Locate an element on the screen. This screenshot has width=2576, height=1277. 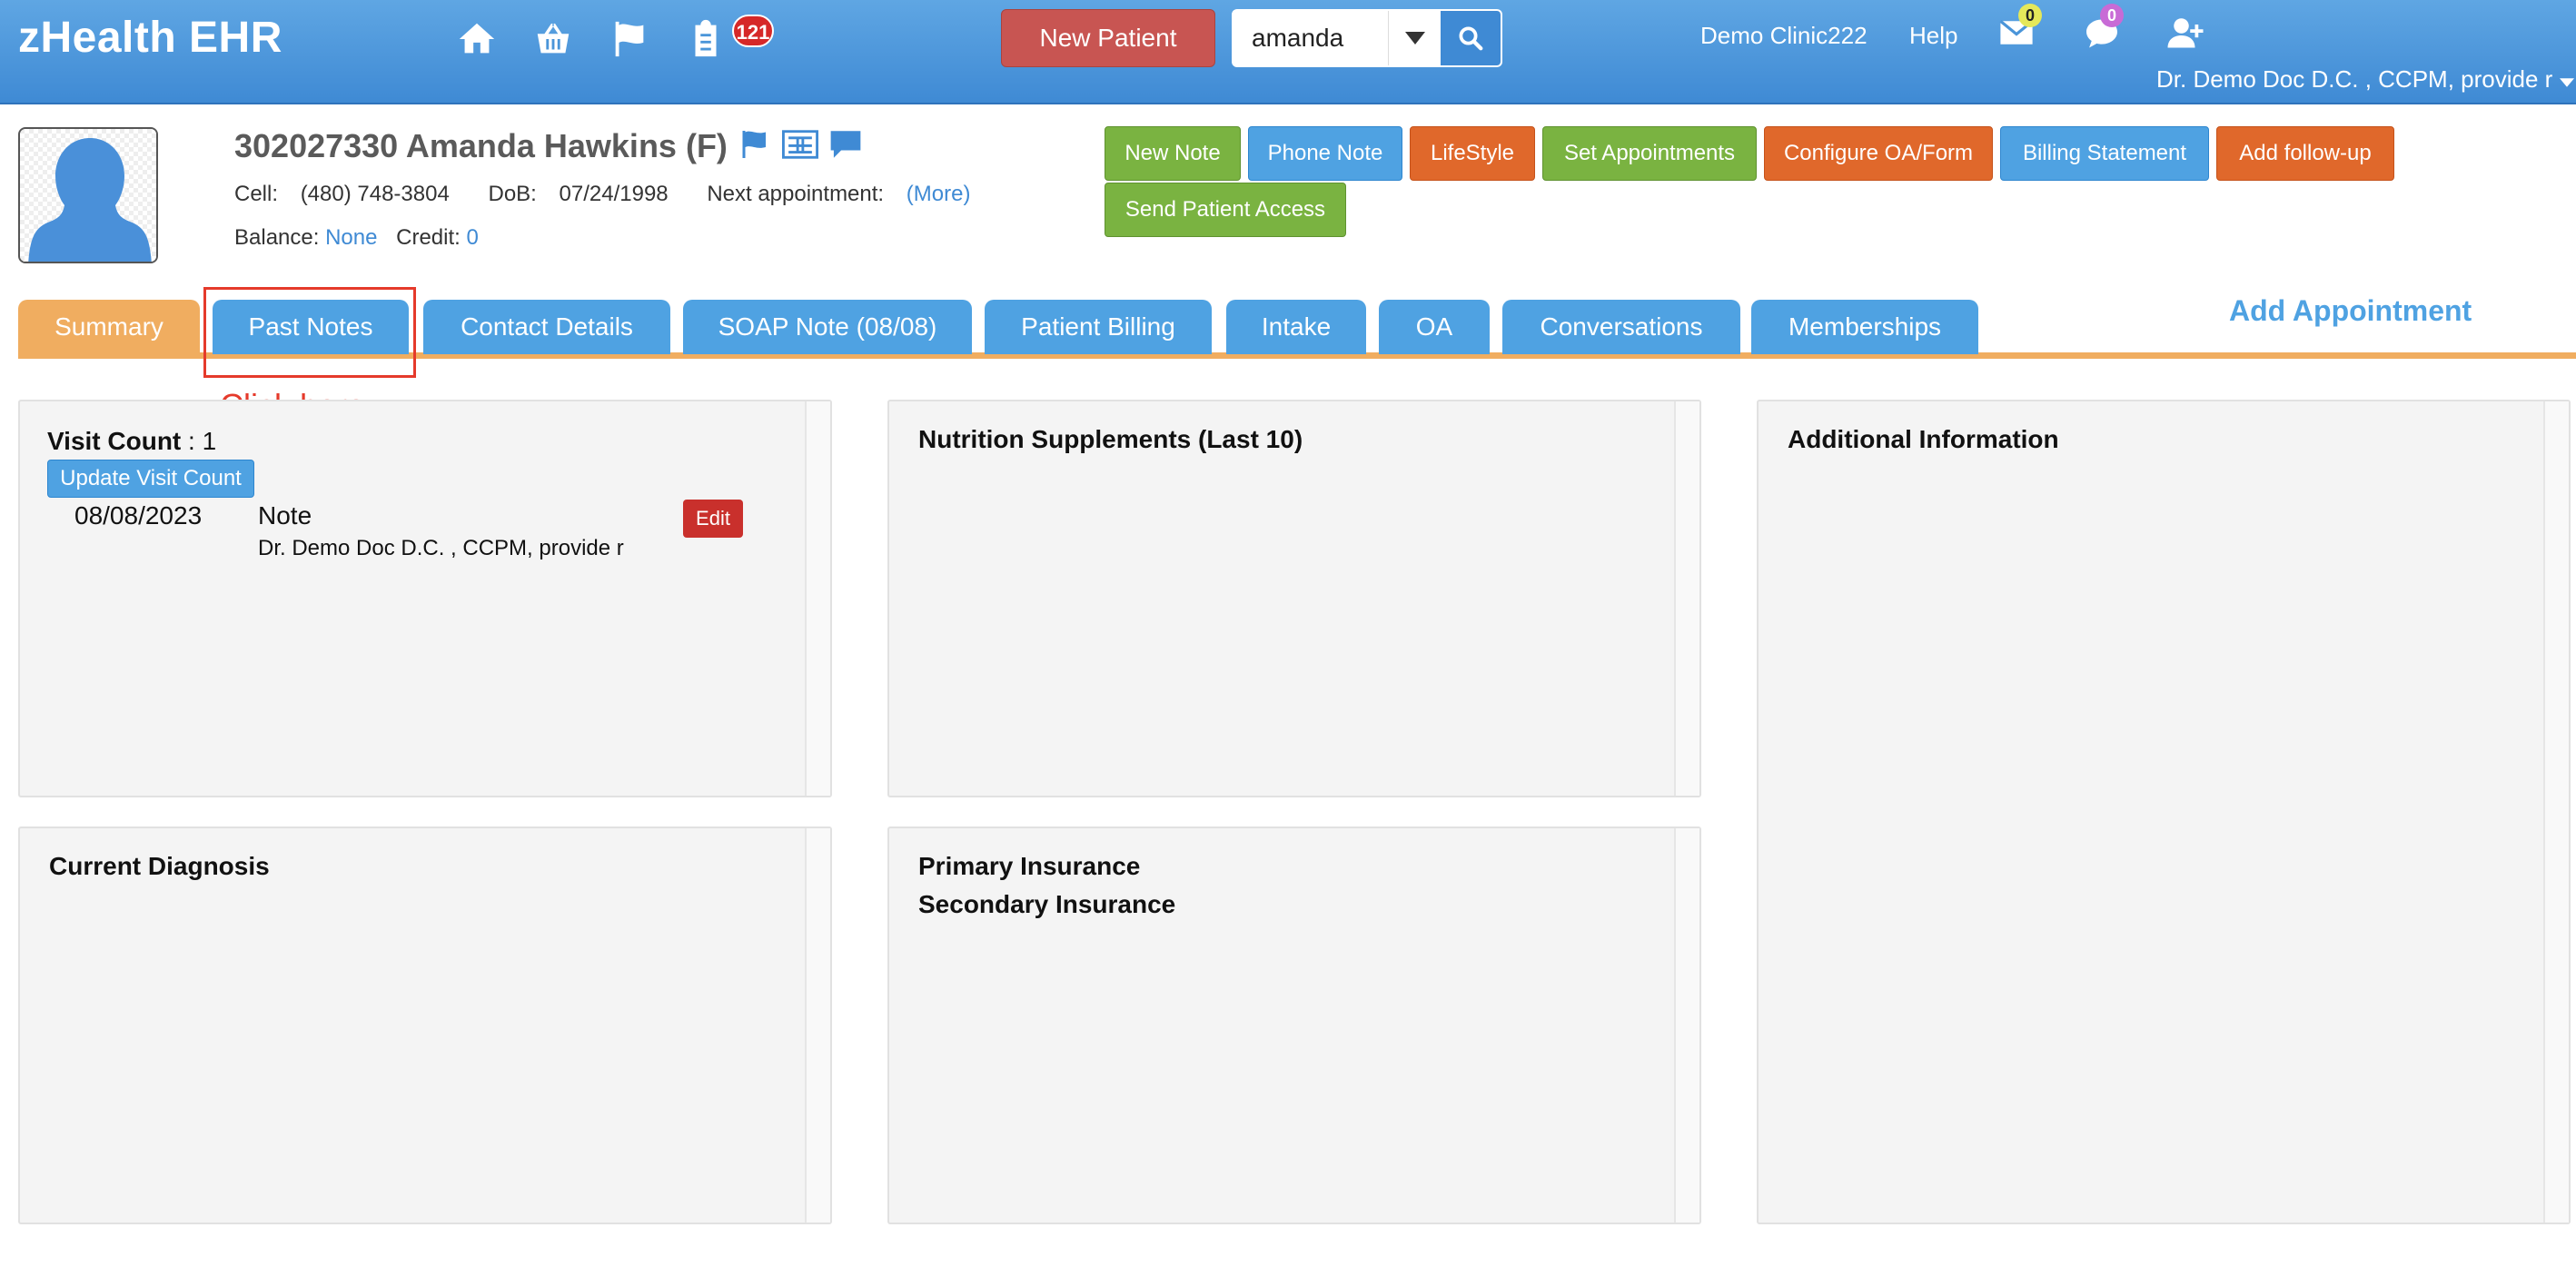
configure-oa-form-button: Configure OA/Form is located at coordinates (1878, 154).